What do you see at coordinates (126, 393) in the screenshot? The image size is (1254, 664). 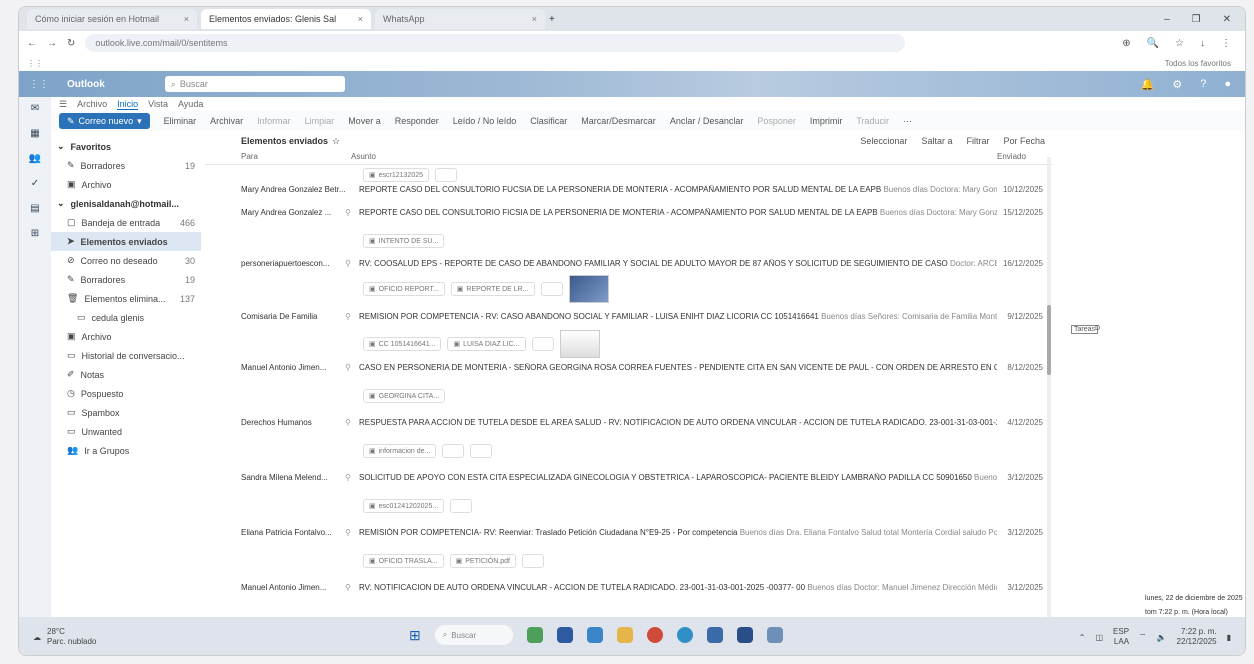 I see `folder-item: ◷ Pospuesto` at bounding box center [126, 393].